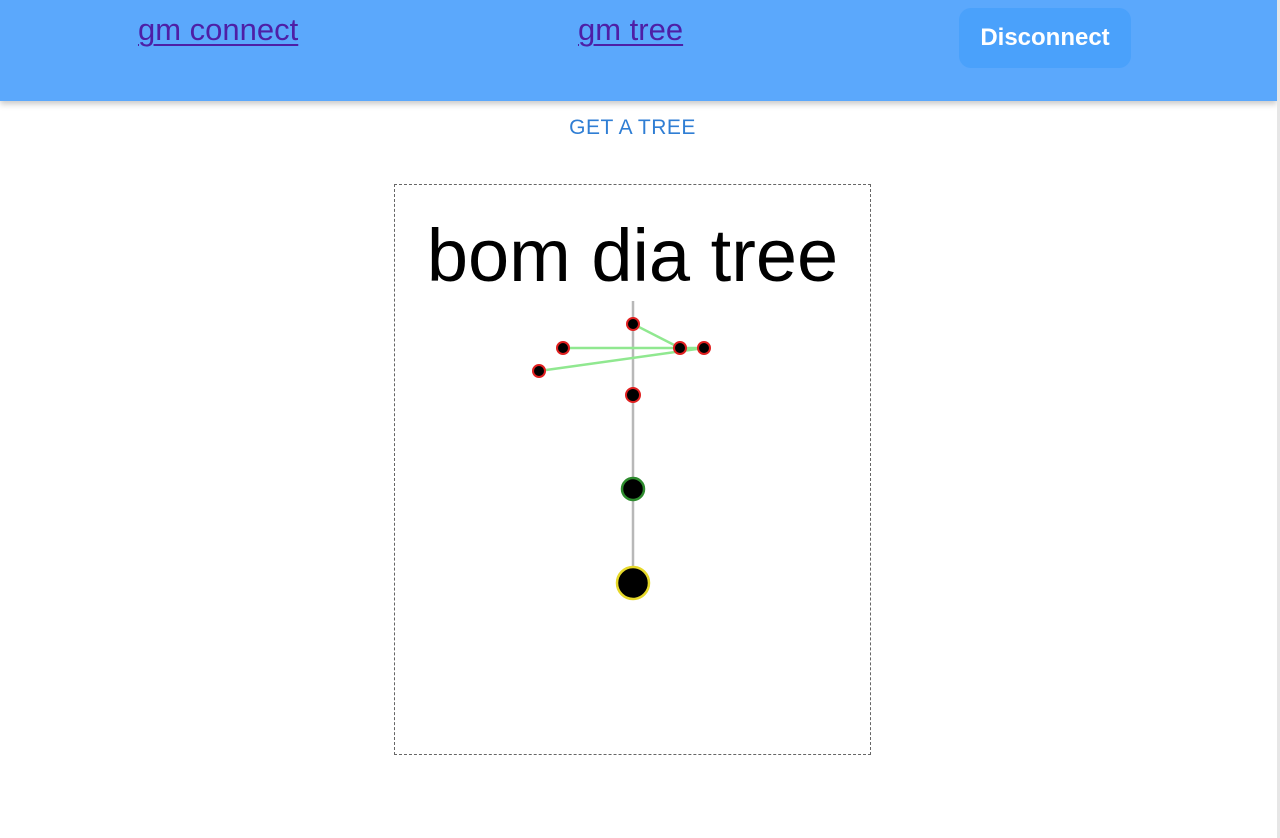 The width and height of the screenshot is (1280, 838). What do you see at coordinates (656, 336) in the screenshot?
I see `branch-line` at bounding box center [656, 336].